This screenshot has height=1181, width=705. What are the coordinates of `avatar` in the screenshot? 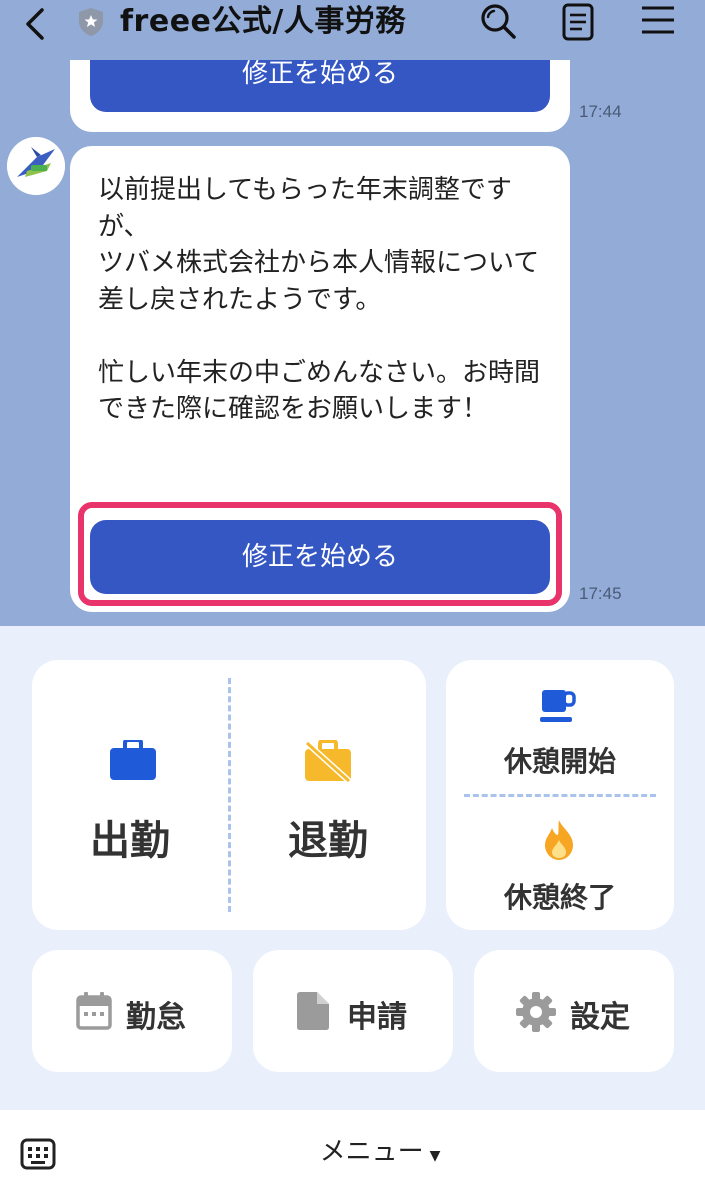 It's located at (36, 166).